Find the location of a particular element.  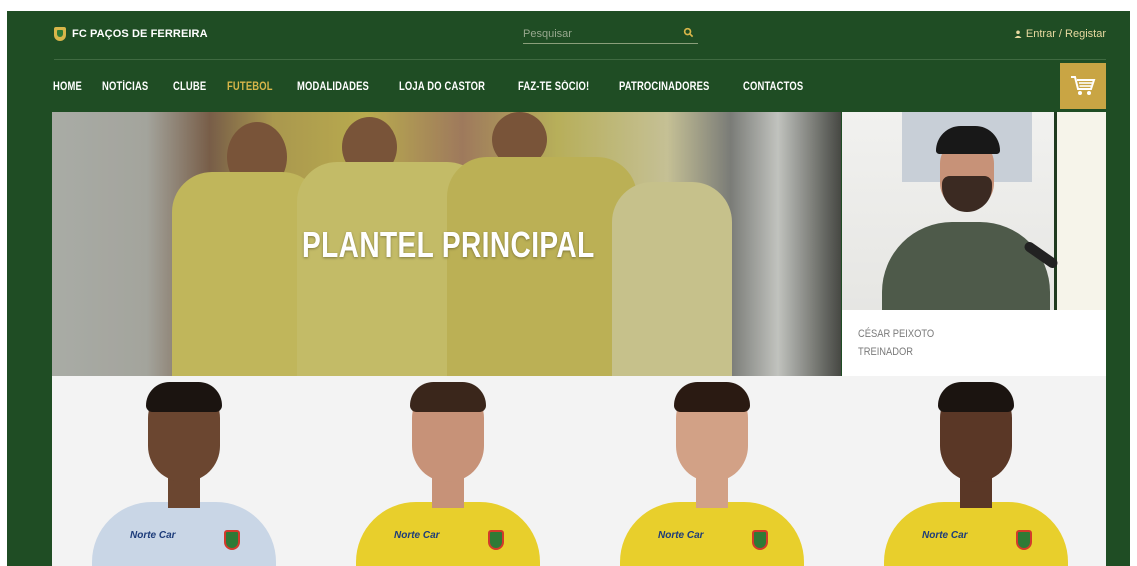

coach-photo is located at coordinates (974, 211).